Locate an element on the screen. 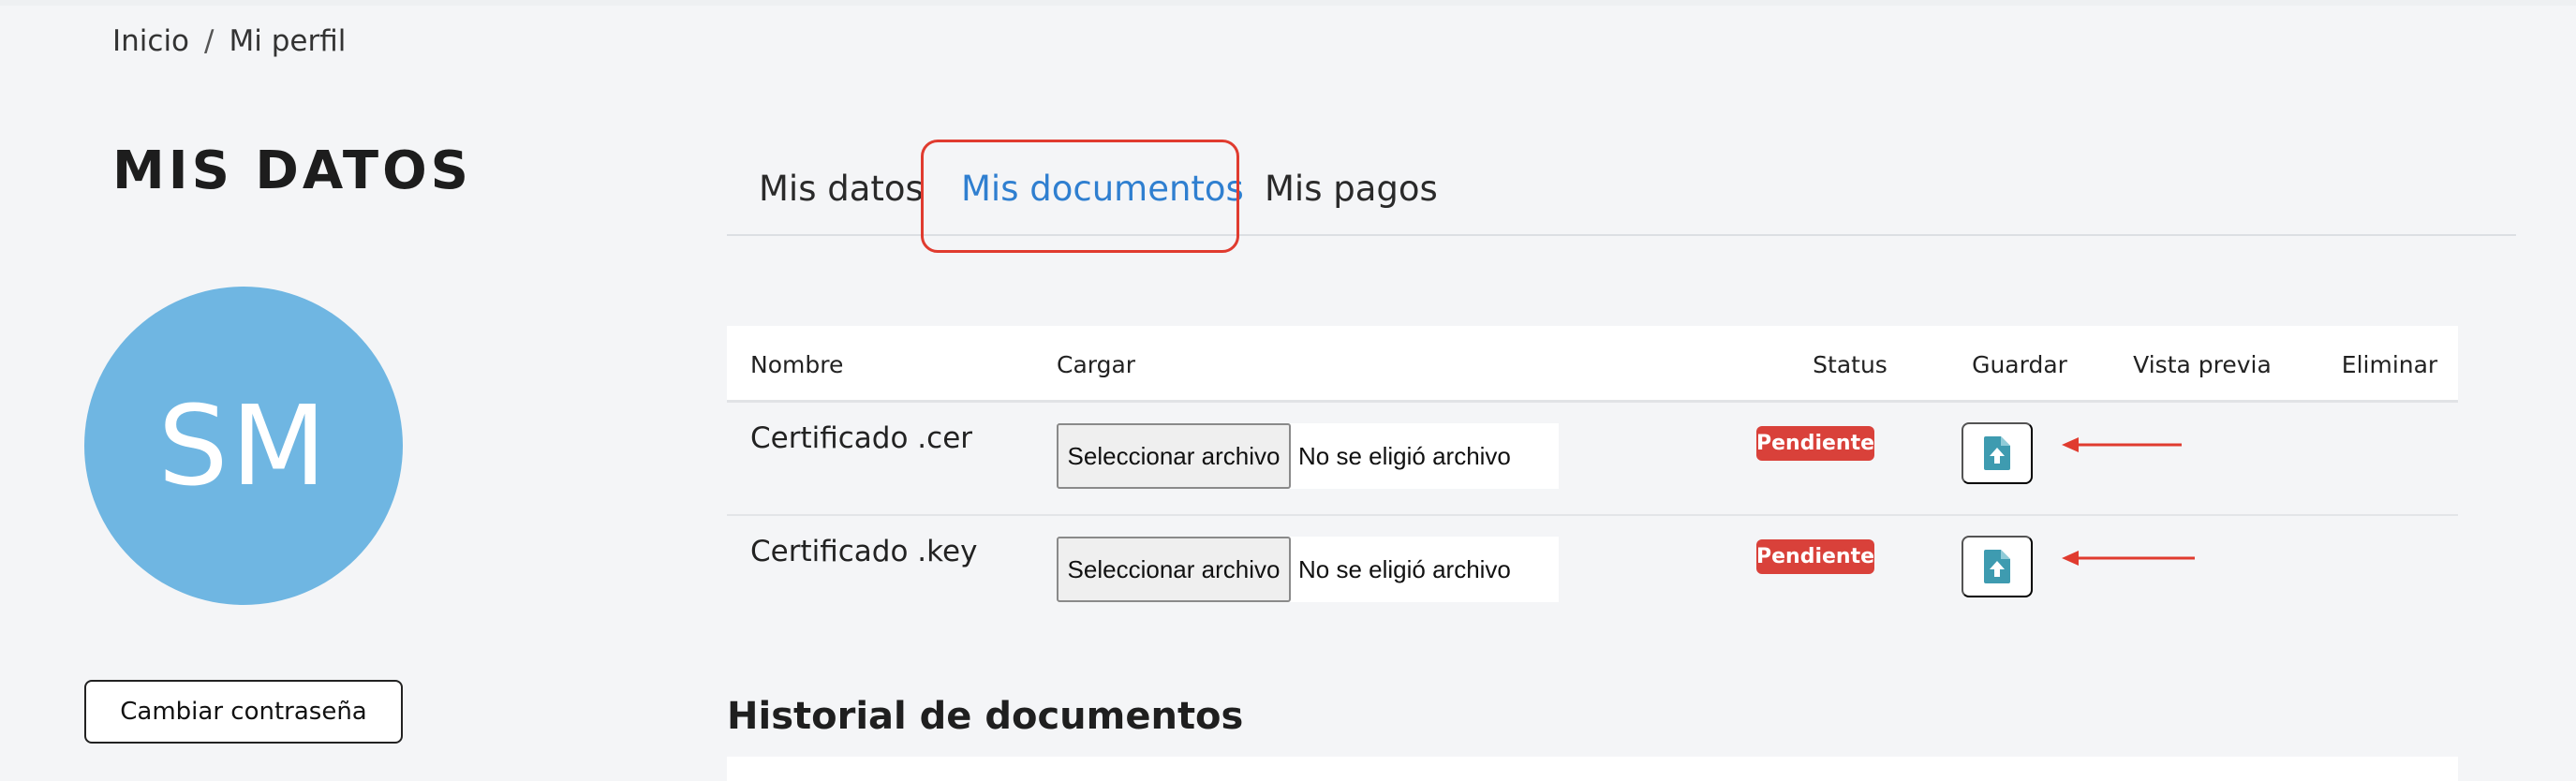 Image resolution: width=2576 pixels, height=781 pixels. column-header-status: Status is located at coordinates (1851, 364).